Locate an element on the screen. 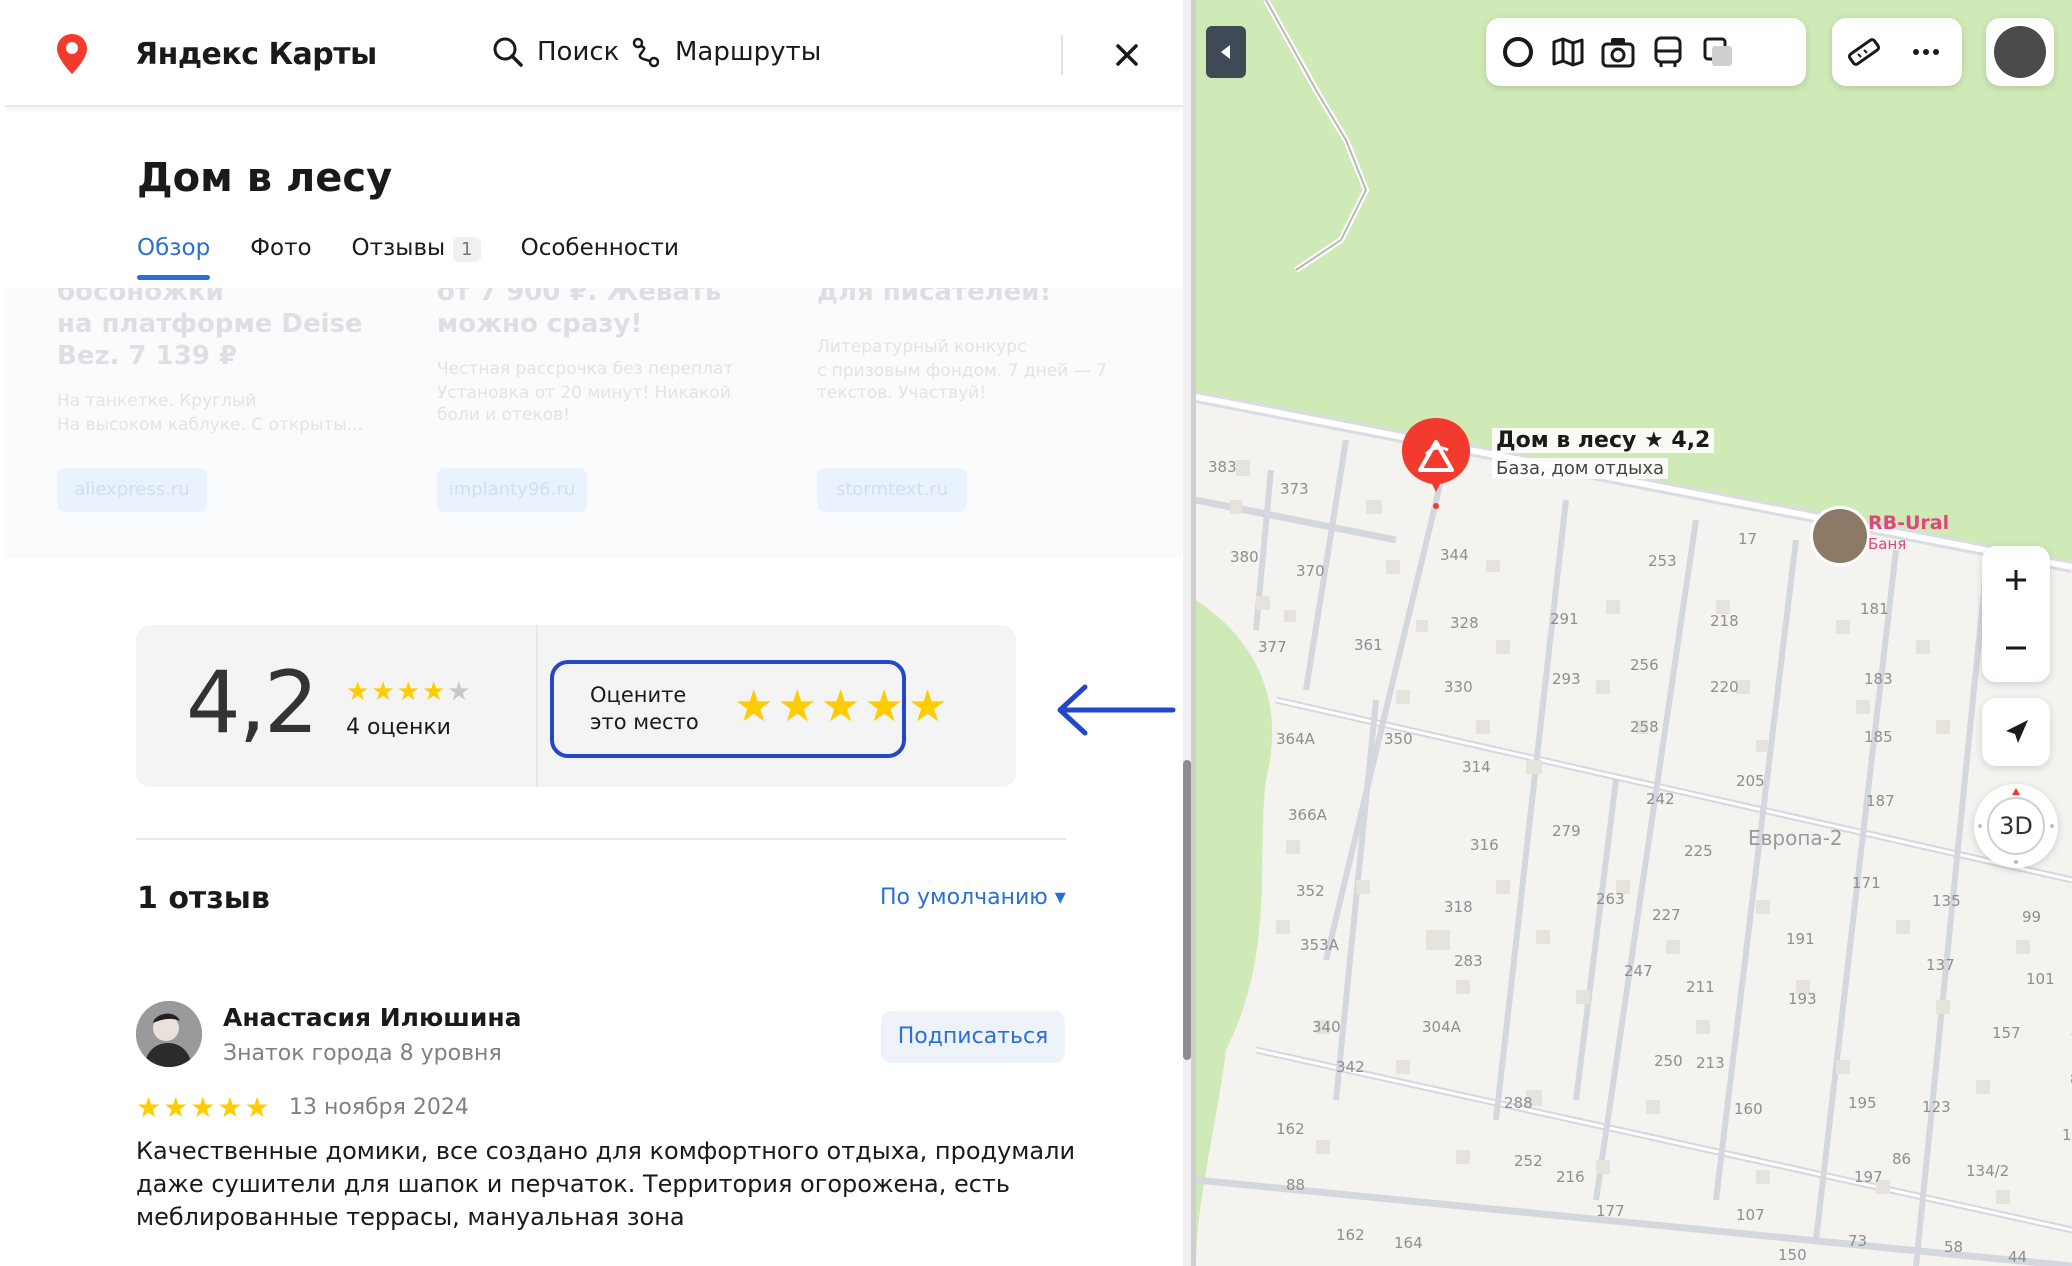 This screenshot has width=2072, height=1266. scrollbar-thumb is located at coordinates (1187, 910).